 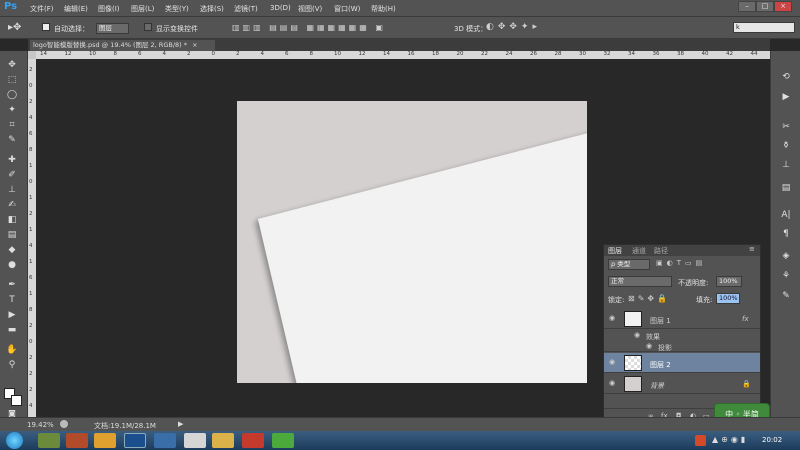 What do you see at coordinates (786, 296) in the screenshot?
I see `paths-panel-icon: ✎` at bounding box center [786, 296].